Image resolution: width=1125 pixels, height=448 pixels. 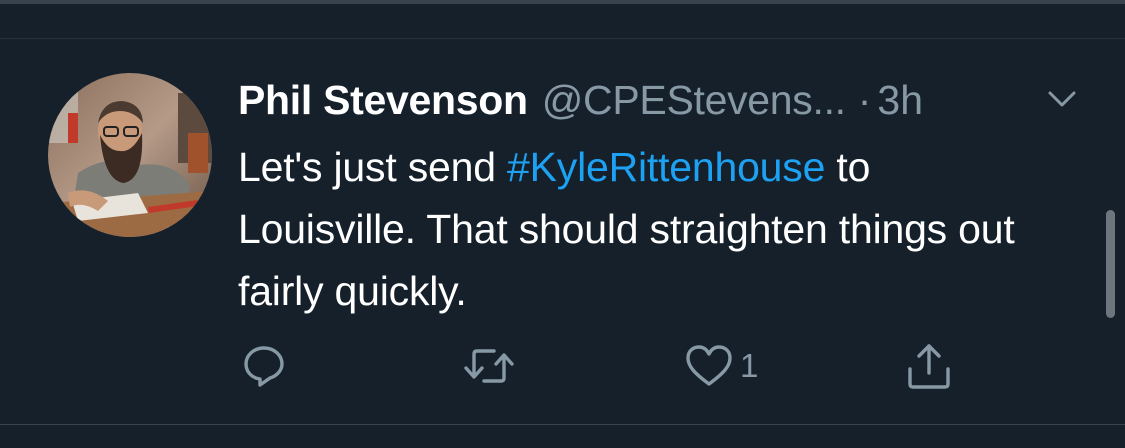 I want to click on like-button: 1, so click(x=721, y=366).